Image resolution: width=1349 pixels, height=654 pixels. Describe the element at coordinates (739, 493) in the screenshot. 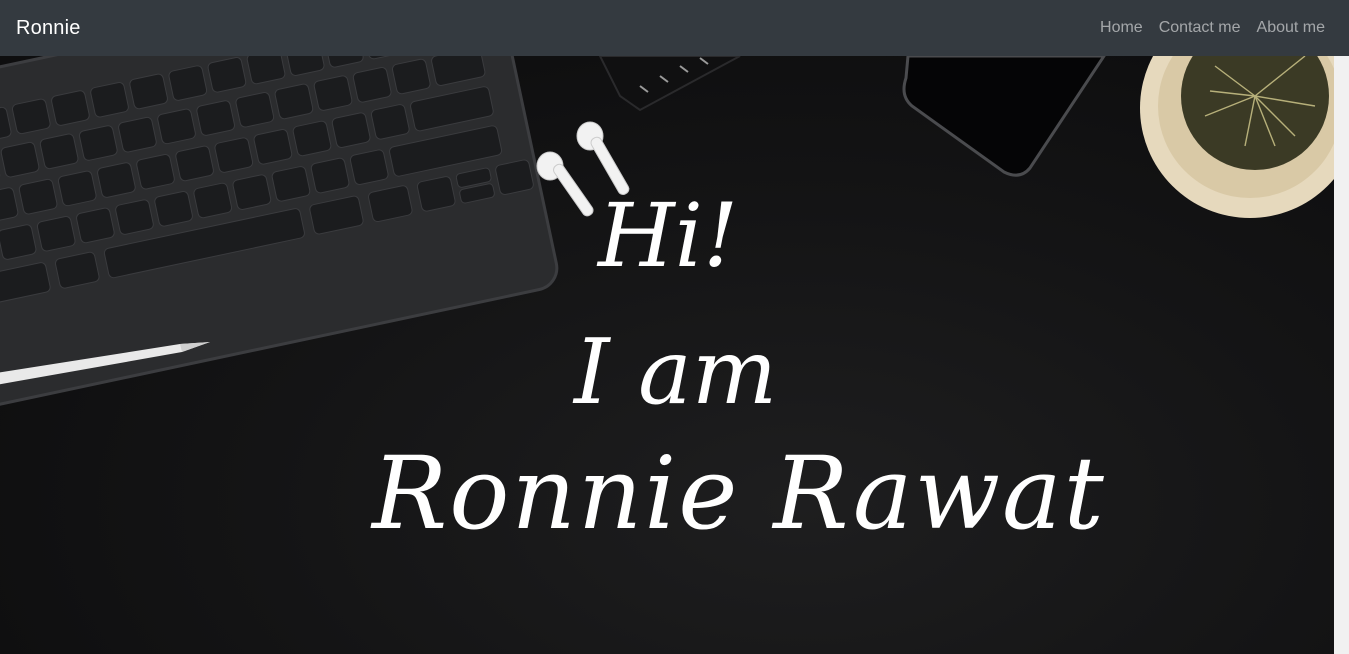

I see `hero-name: Ronnie Rawat` at that location.